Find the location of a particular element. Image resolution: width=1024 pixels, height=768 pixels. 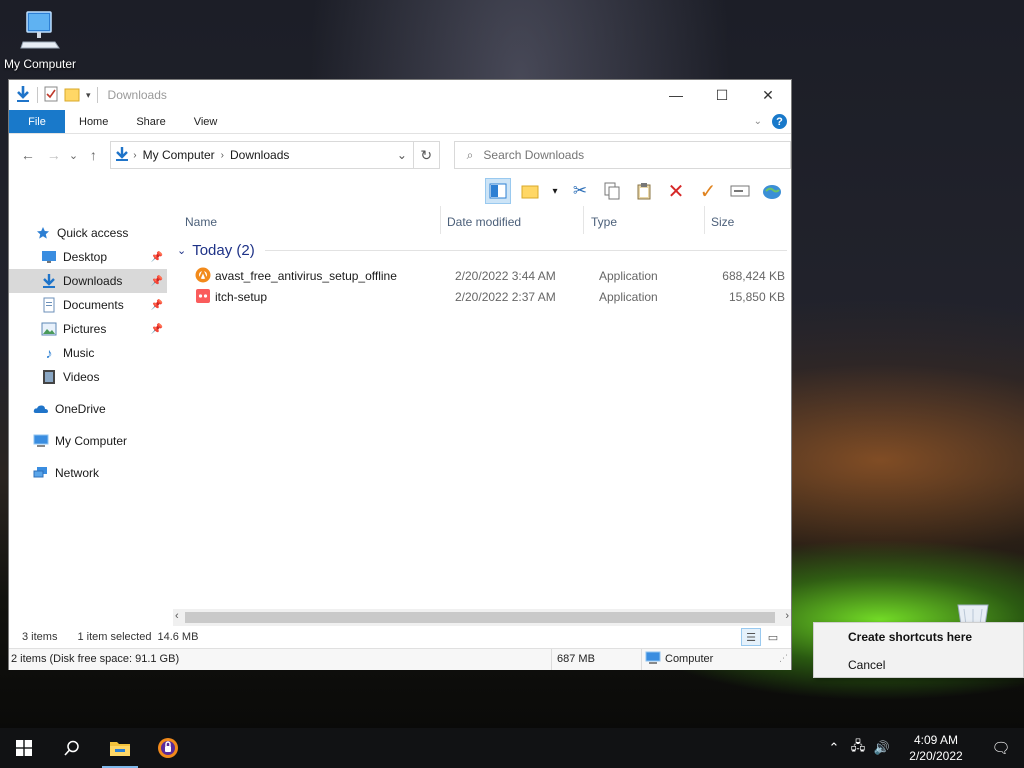

network-status-icon: 🖧 is located at coordinates (858, 748).